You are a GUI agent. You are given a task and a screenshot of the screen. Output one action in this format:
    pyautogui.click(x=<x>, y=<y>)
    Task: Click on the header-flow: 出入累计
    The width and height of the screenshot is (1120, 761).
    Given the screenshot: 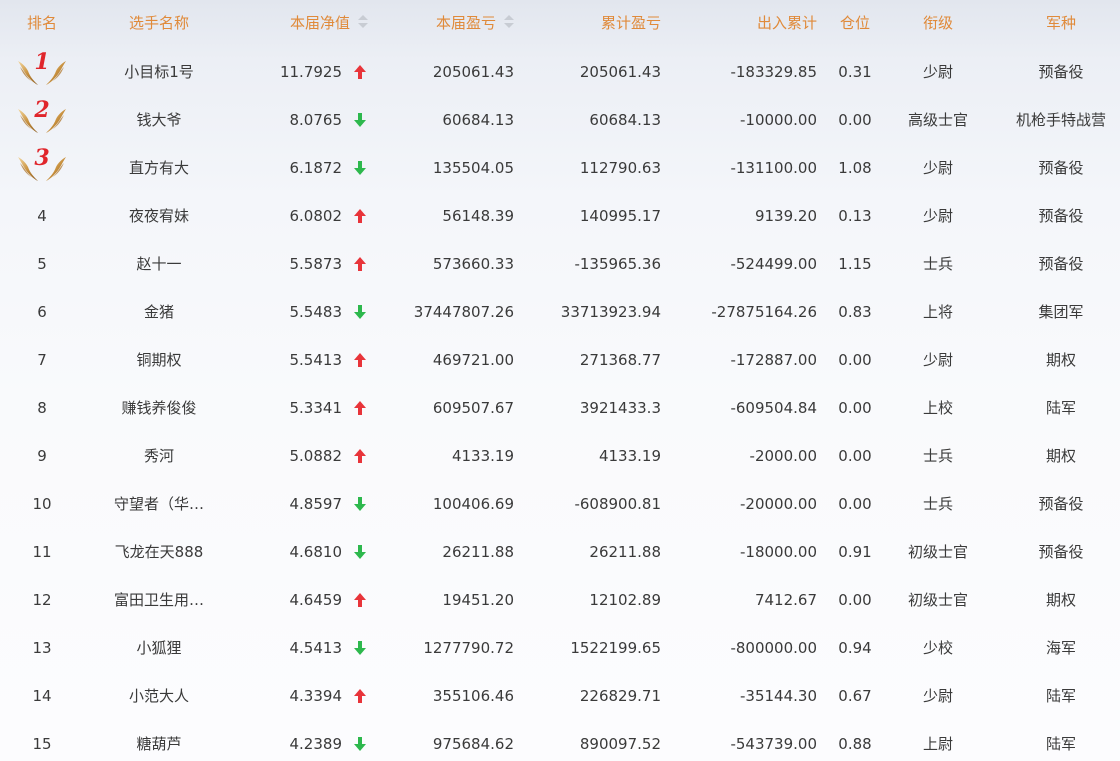 What is the action you would take?
    pyautogui.click(x=786, y=23)
    